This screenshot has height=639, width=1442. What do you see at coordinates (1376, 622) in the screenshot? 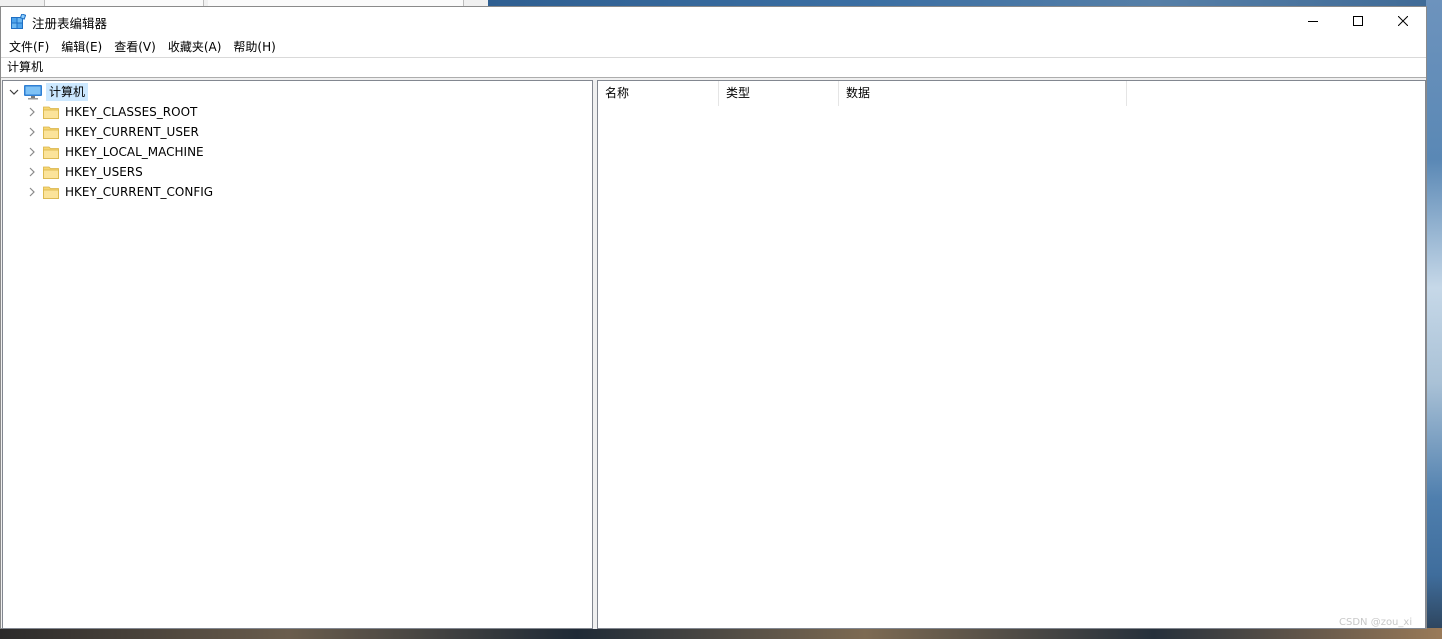
I see `watermark: CSDN @zou_xi` at bounding box center [1376, 622].